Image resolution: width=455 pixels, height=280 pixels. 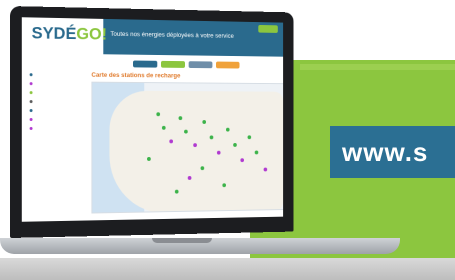 I want to click on header-button, so click(x=268, y=28).